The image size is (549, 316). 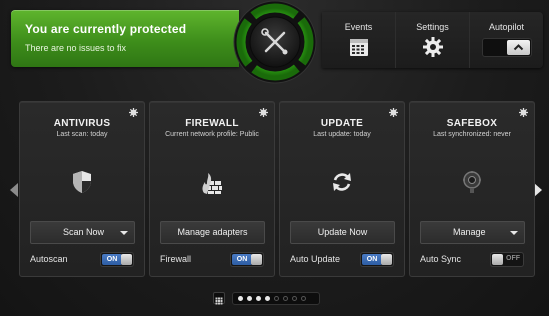 I want to click on auto-update-row: Auto Update ON, so click(x=342, y=260).